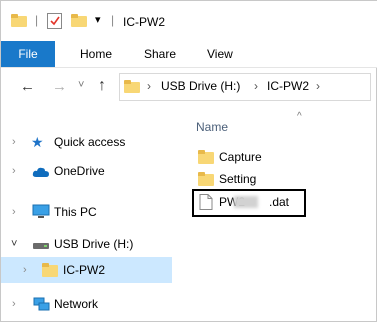  I want to click on sidebar-item-this-pc: › This PC, so click(87, 212).